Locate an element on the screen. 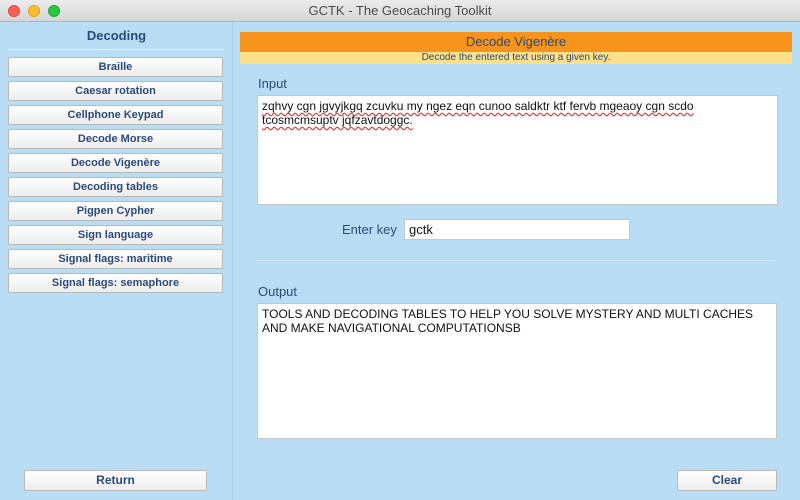 Image resolution: width=800 pixels, height=500 pixels. section-divider is located at coordinates (516, 260).